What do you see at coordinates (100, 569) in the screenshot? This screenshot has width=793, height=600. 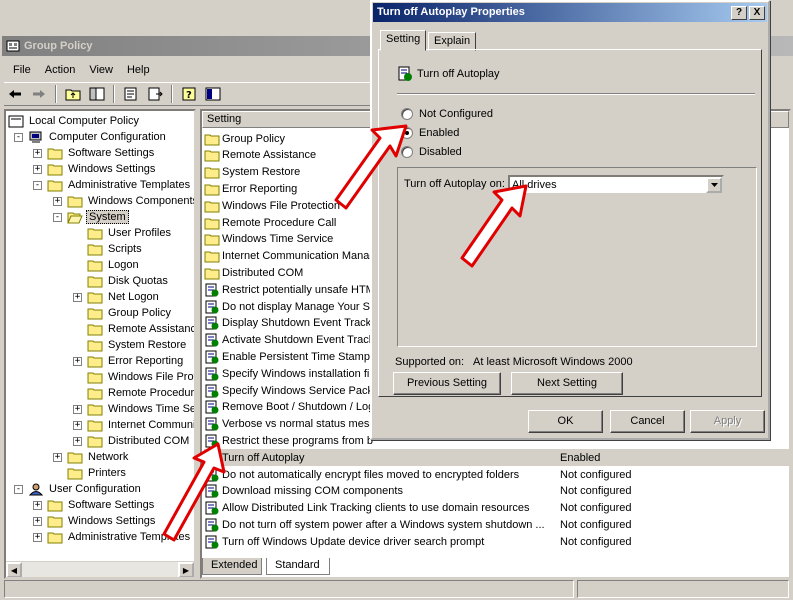 I see `tree-horizontal-scrollbar: ◀ ▶` at bounding box center [100, 569].